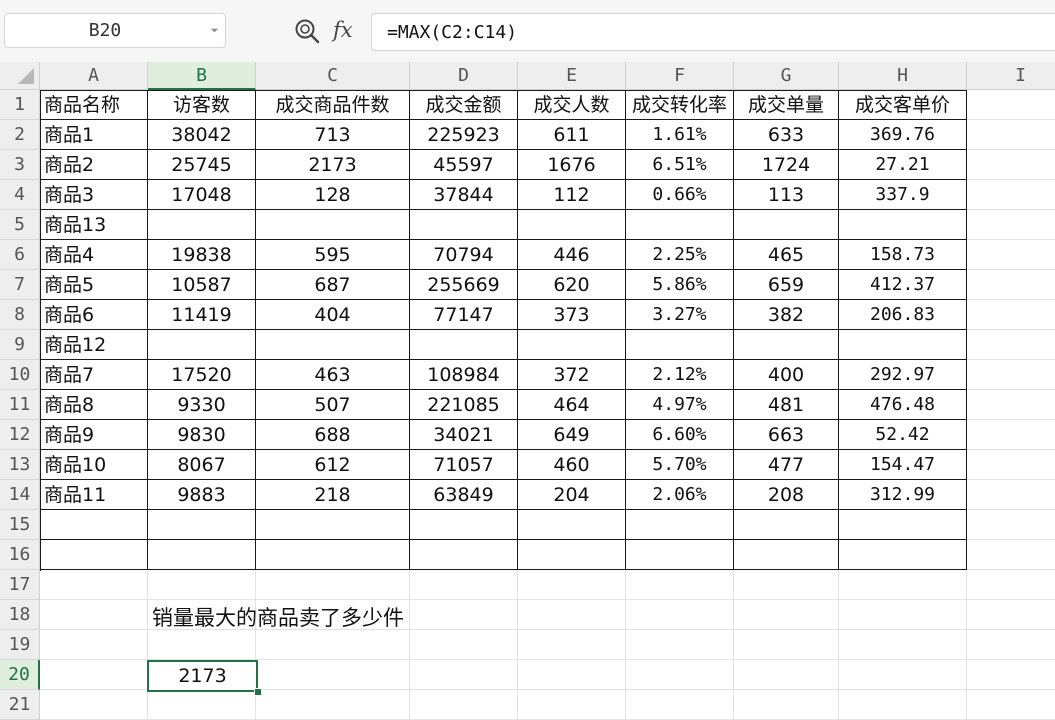  What do you see at coordinates (572, 135) in the screenshot?
I see `cell-e2: 611` at bounding box center [572, 135].